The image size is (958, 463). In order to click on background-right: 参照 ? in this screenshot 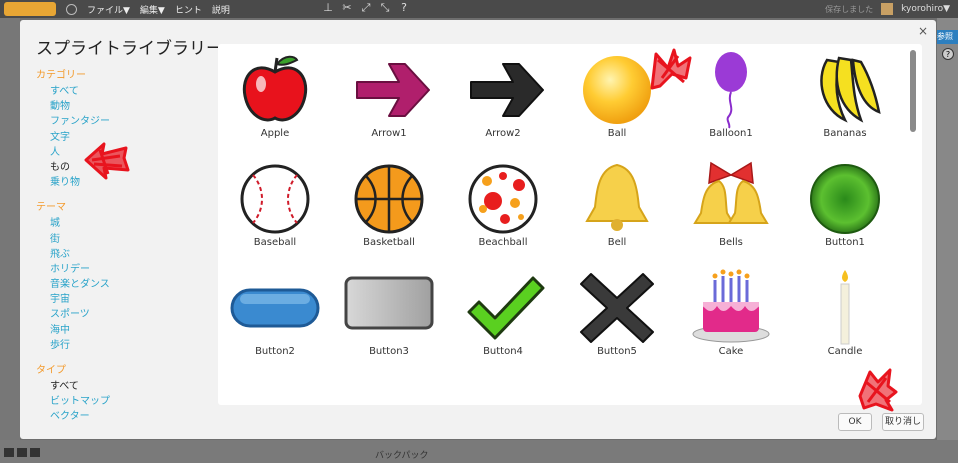, I will do `click(947, 240)`.